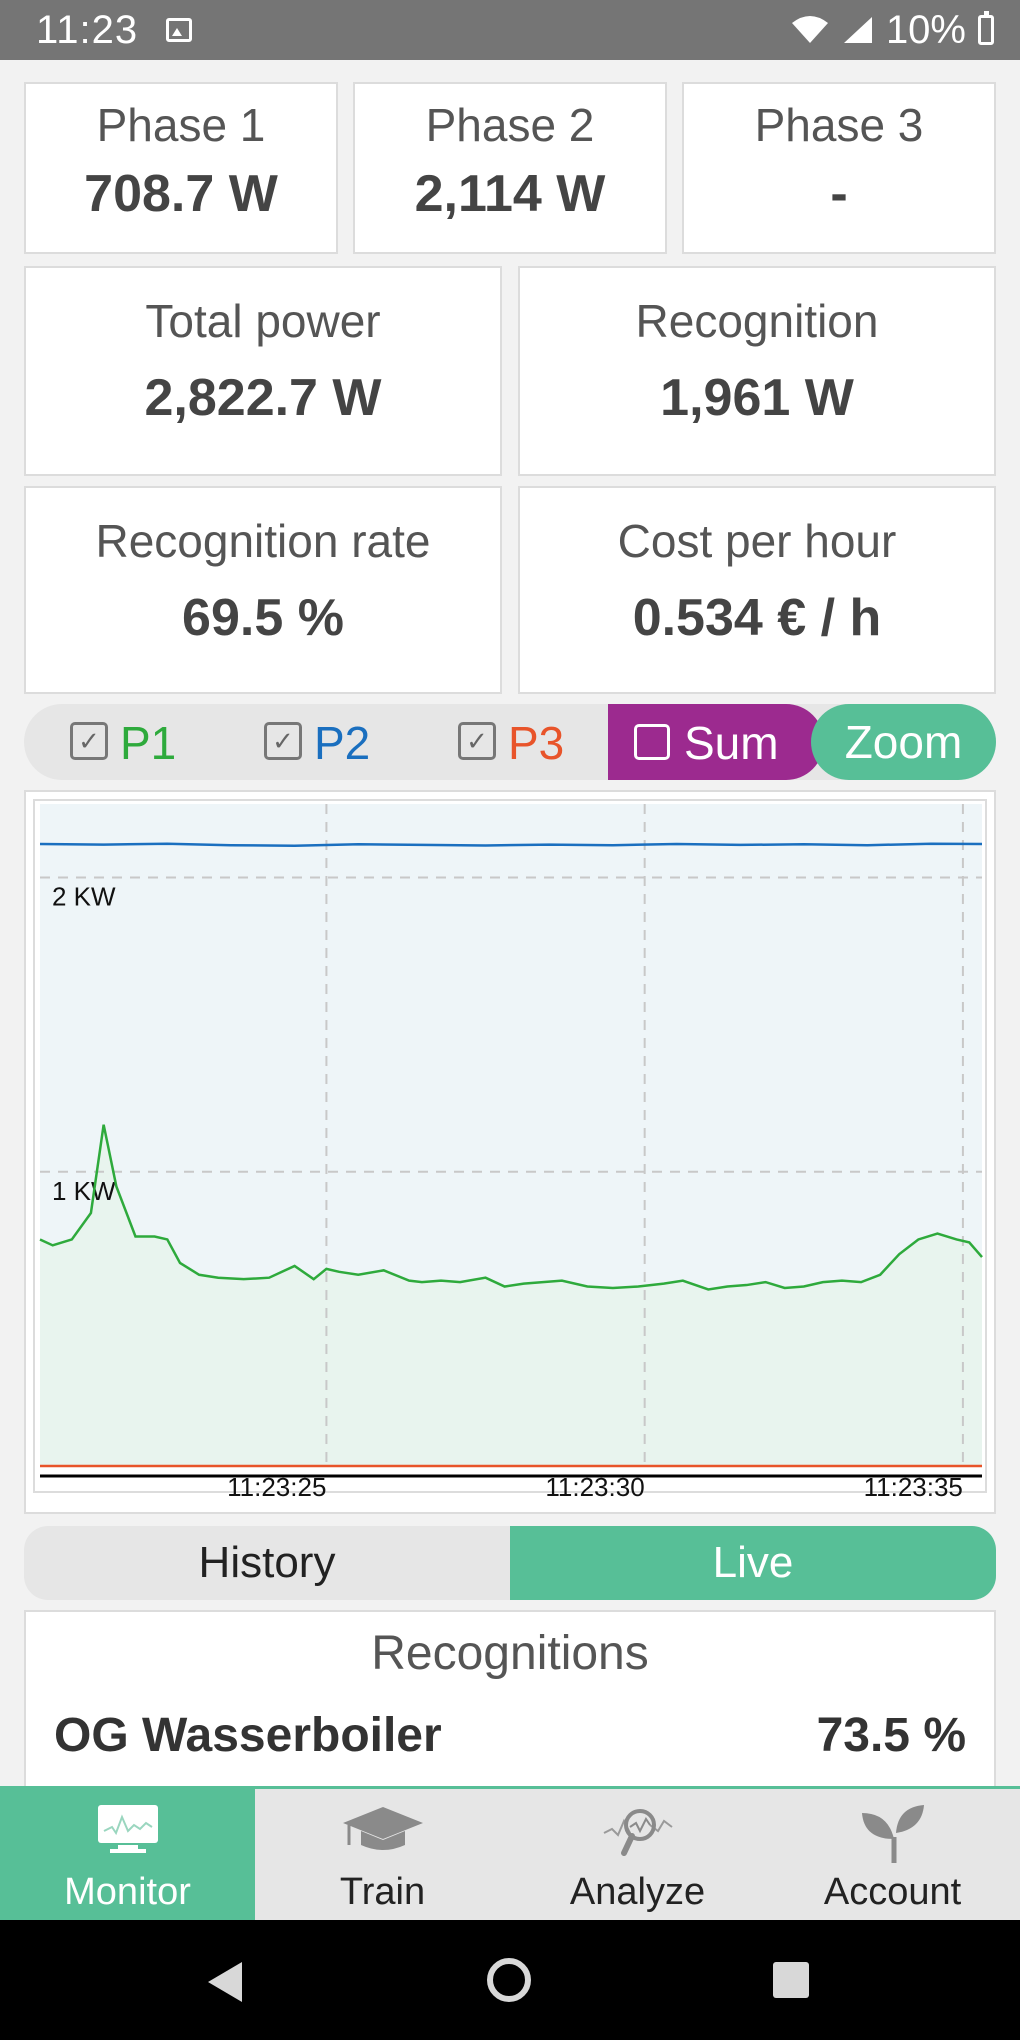 This screenshot has height=2040, width=1020. Describe the element at coordinates (267, 1563) in the screenshot. I see `history-tab: History` at that location.